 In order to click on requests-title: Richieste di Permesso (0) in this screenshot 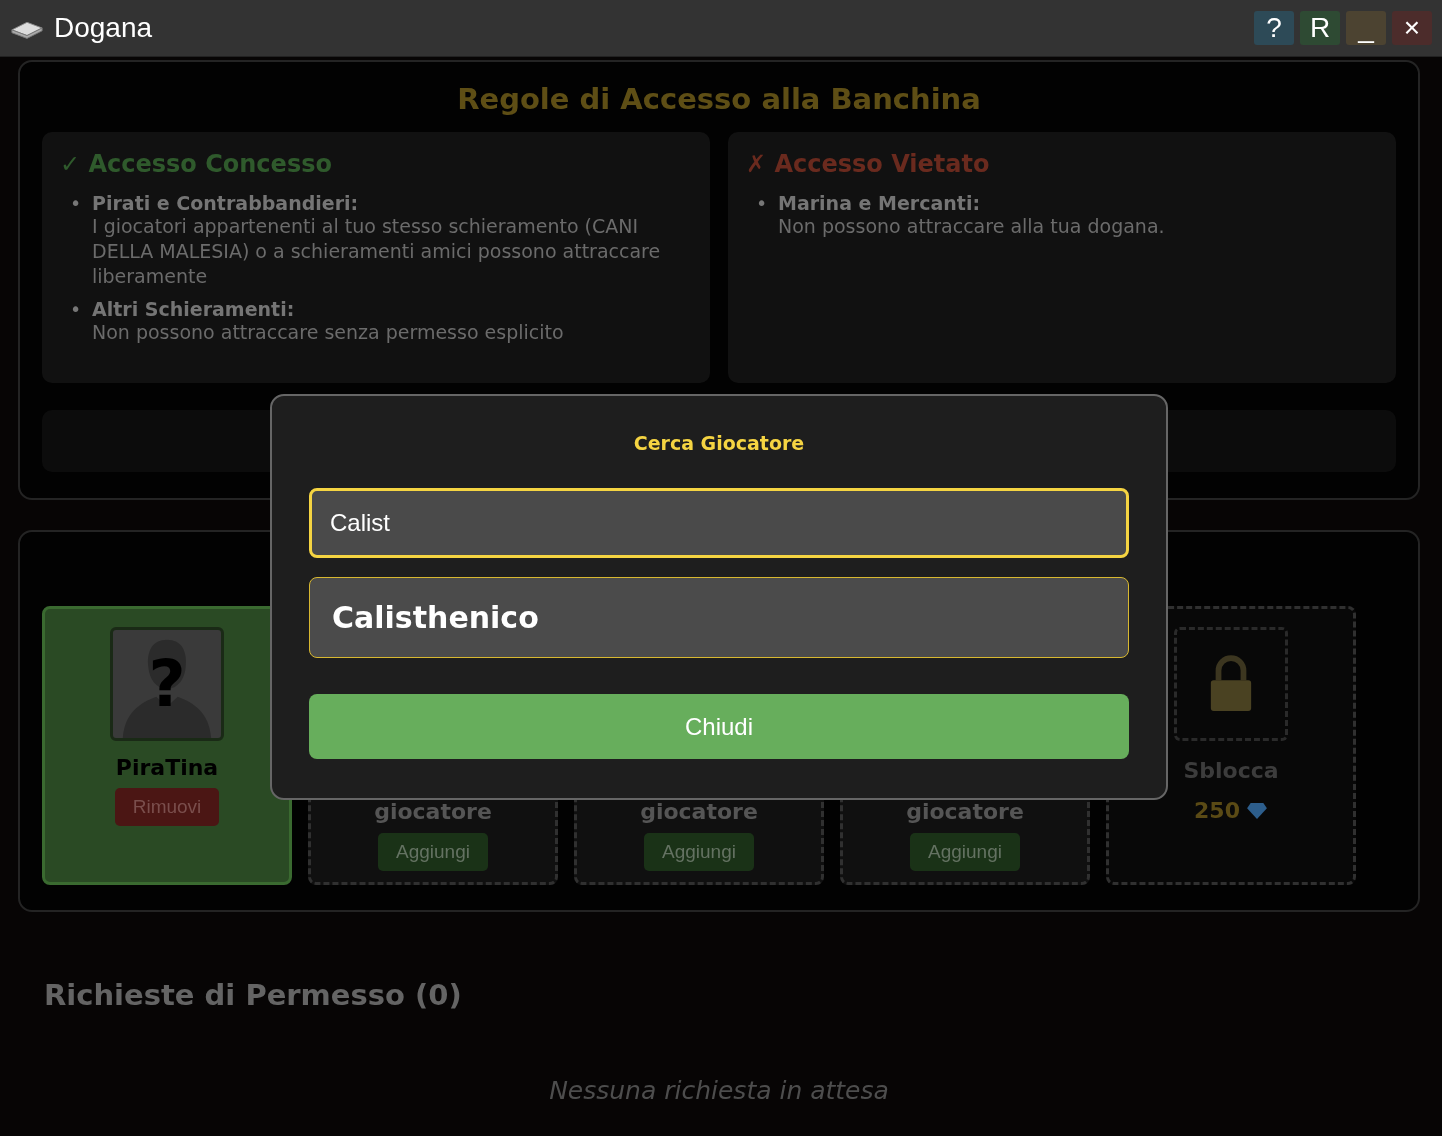, I will do `click(253, 995)`.